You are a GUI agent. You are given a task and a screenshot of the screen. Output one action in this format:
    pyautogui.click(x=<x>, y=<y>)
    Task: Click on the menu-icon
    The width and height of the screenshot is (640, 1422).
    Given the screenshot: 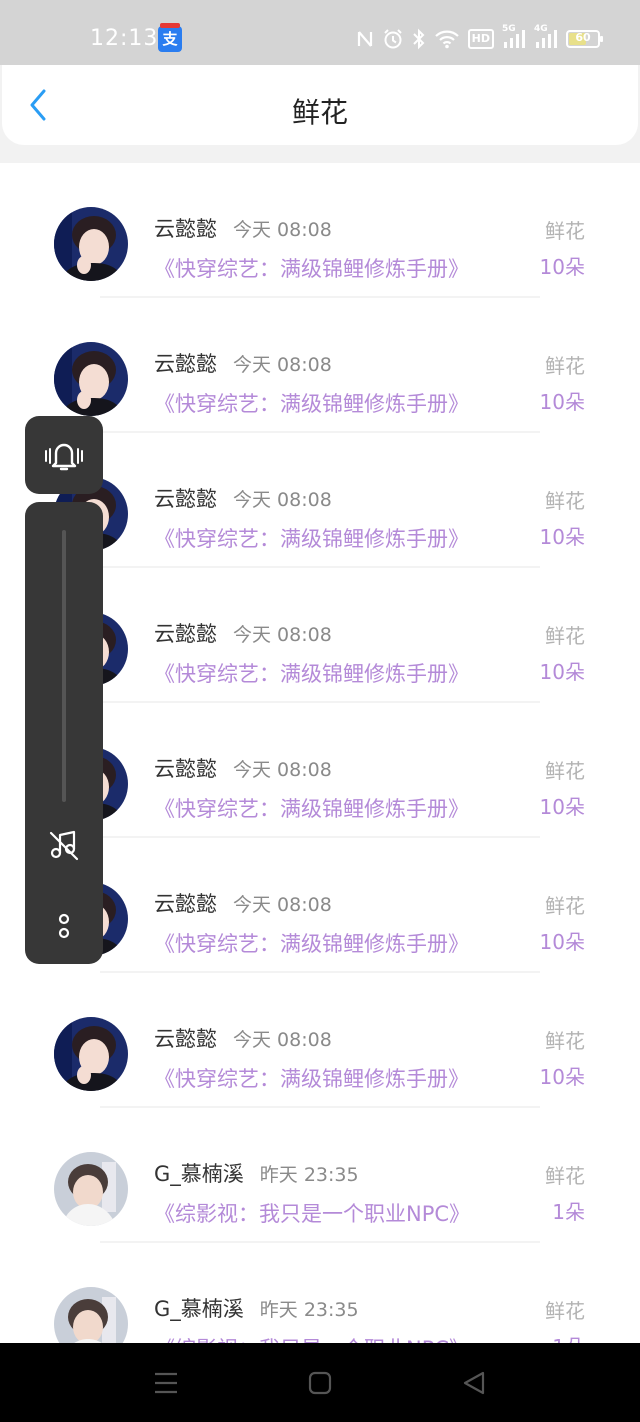 What is the action you would take?
    pyautogui.click(x=166, y=1383)
    